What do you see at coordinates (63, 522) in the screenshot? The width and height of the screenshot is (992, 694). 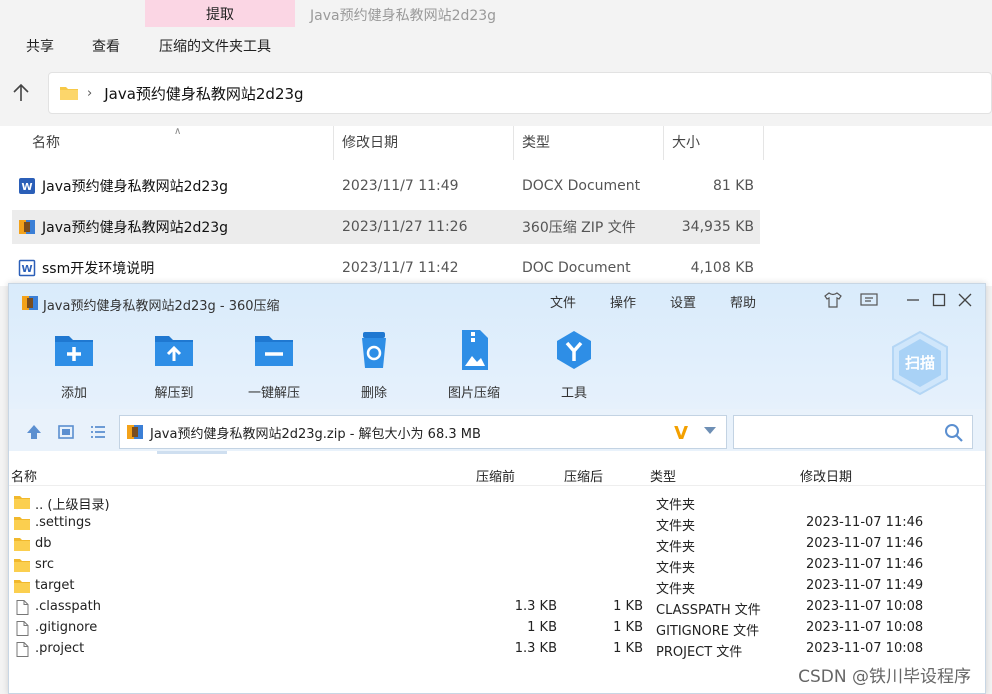 I see `entry-name: .settings` at bounding box center [63, 522].